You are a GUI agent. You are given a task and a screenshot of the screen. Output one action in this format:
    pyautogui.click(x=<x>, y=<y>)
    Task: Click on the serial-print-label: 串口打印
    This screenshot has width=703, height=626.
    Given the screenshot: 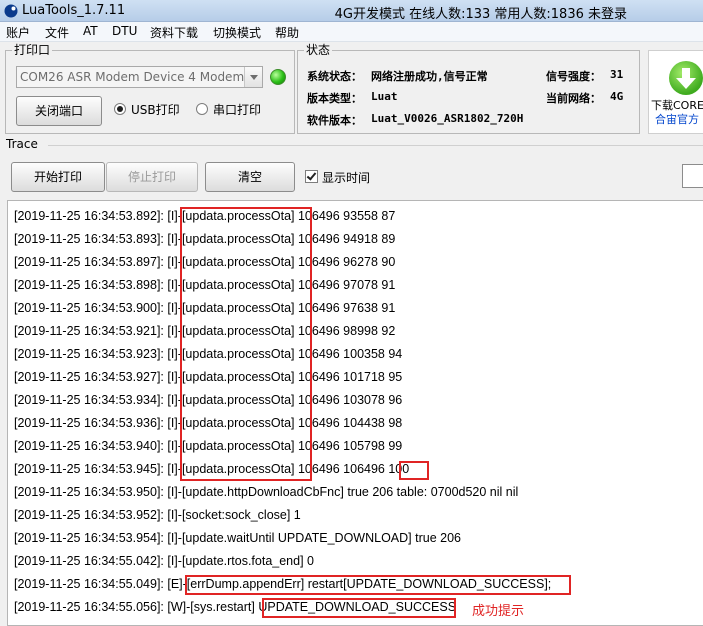 What is the action you would take?
    pyautogui.click(x=237, y=110)
    